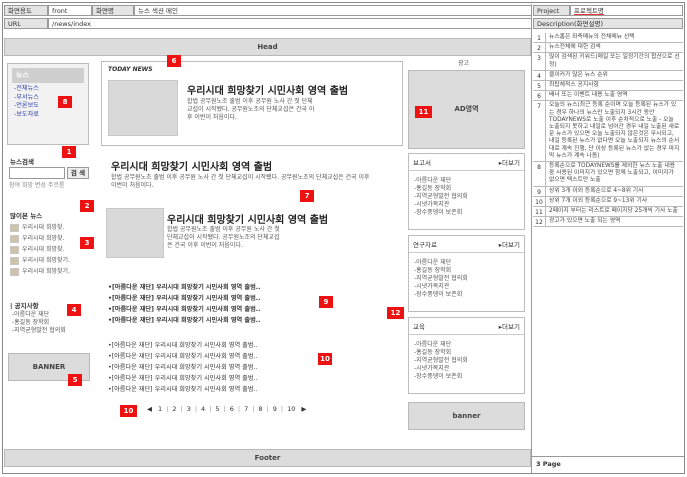 The image size is (687, 477). Describe the element at coordinates (51, 98) in the screenshot. I see `menu-item-dept-news: -부서뉴스` at that location.